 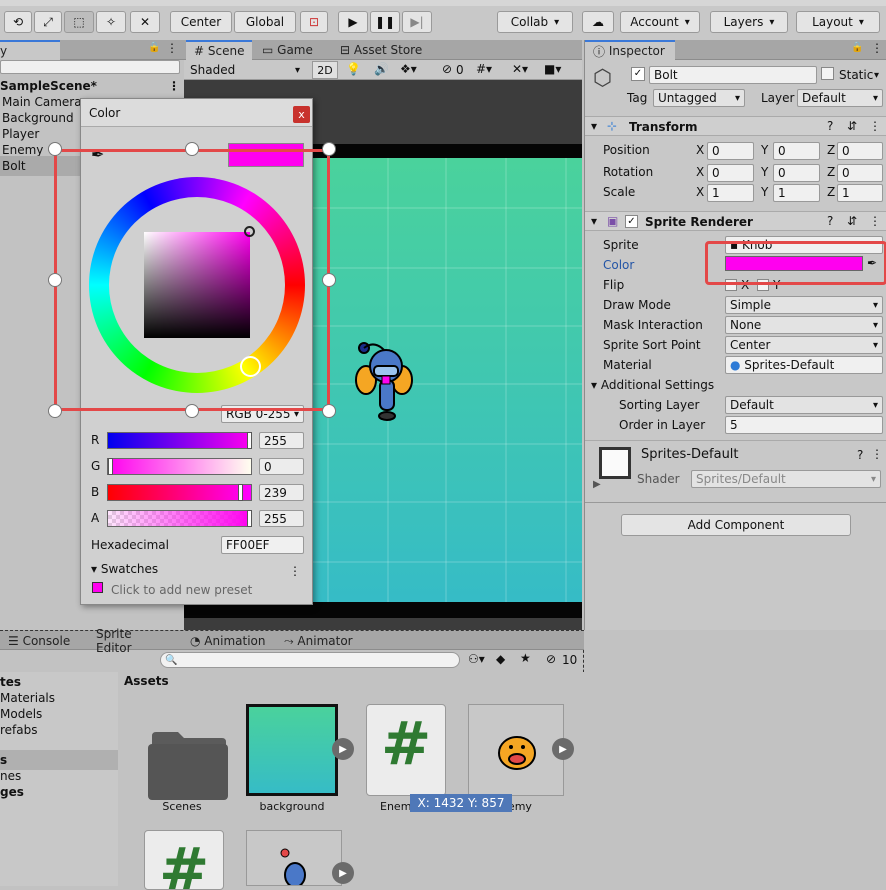 I want to click on value-g: 0, so click(x=281, y=466).